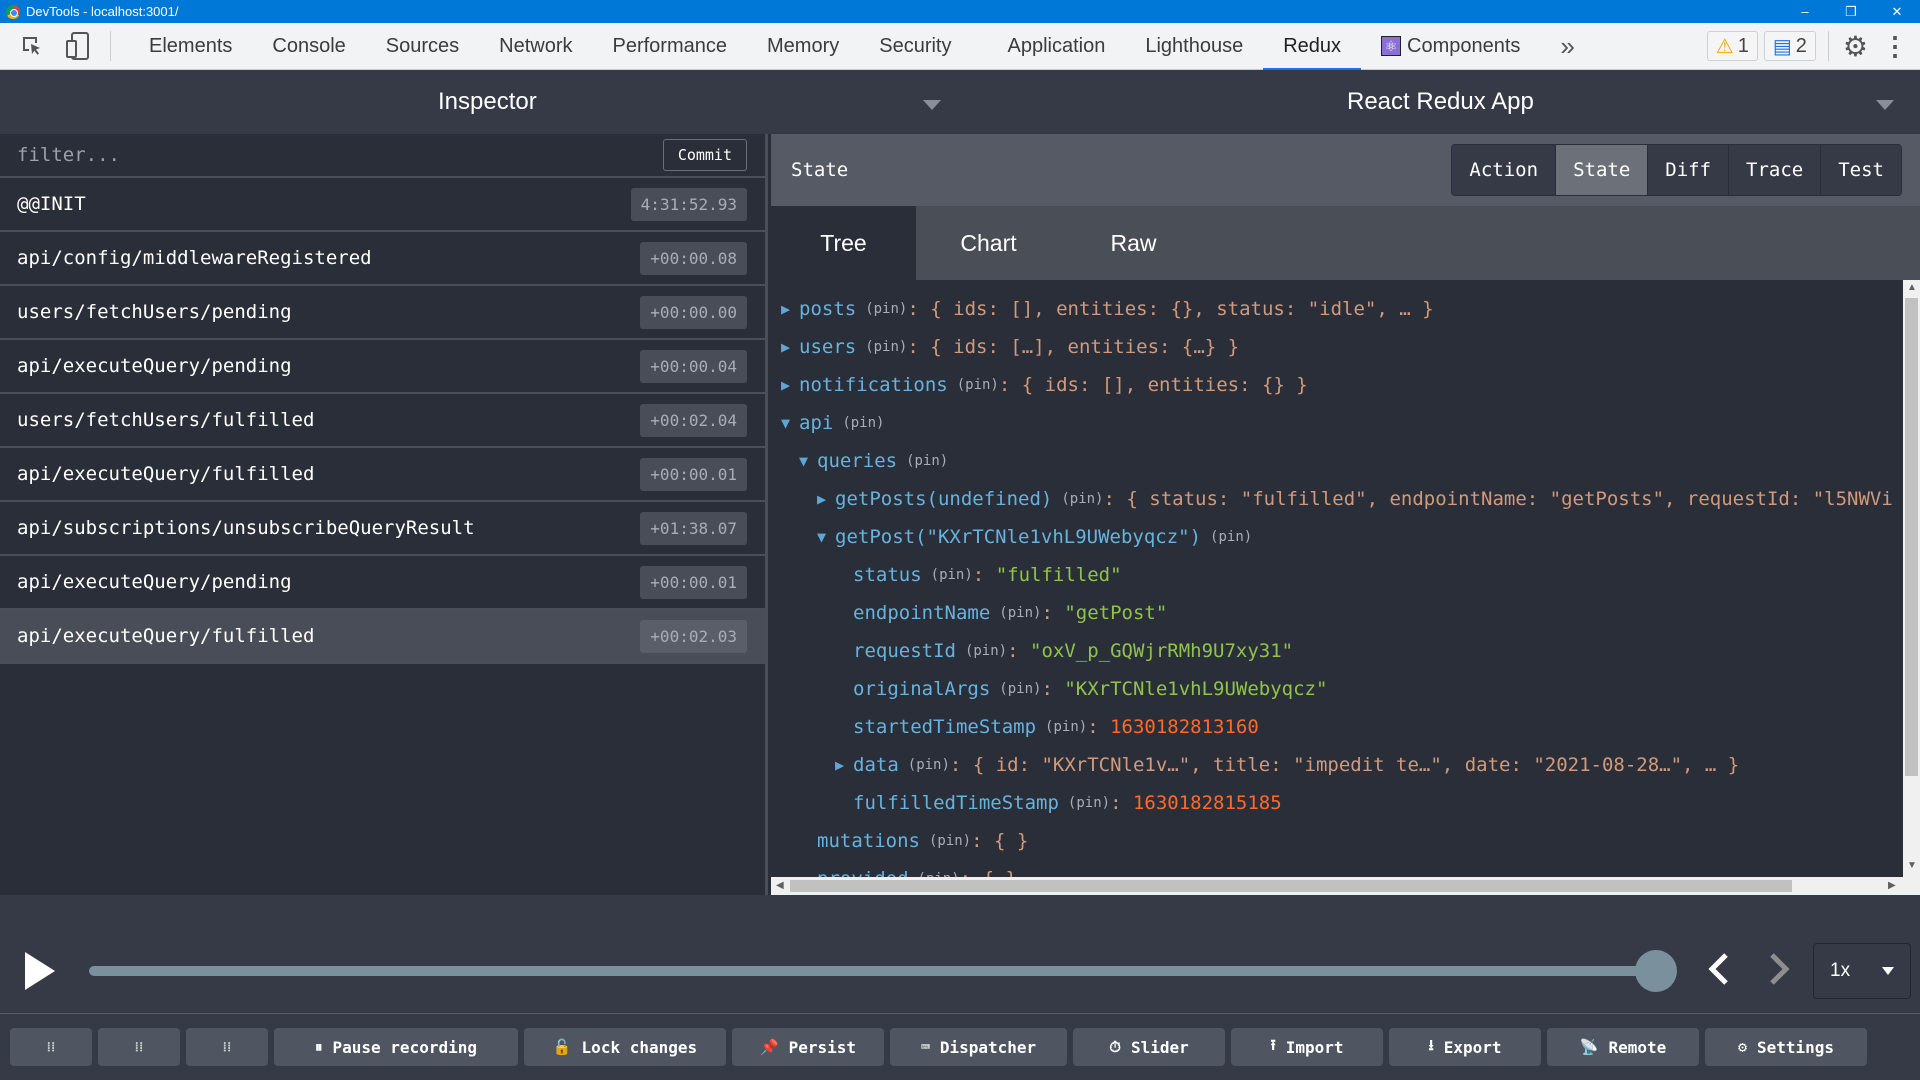 The image size is (1920, 1080). What do you see at coordinates (382, 475) in the screenshot?
I see `action-list-item: api/executeQuery/fulfilled +00:00.01` at bounding box center [382, 475].